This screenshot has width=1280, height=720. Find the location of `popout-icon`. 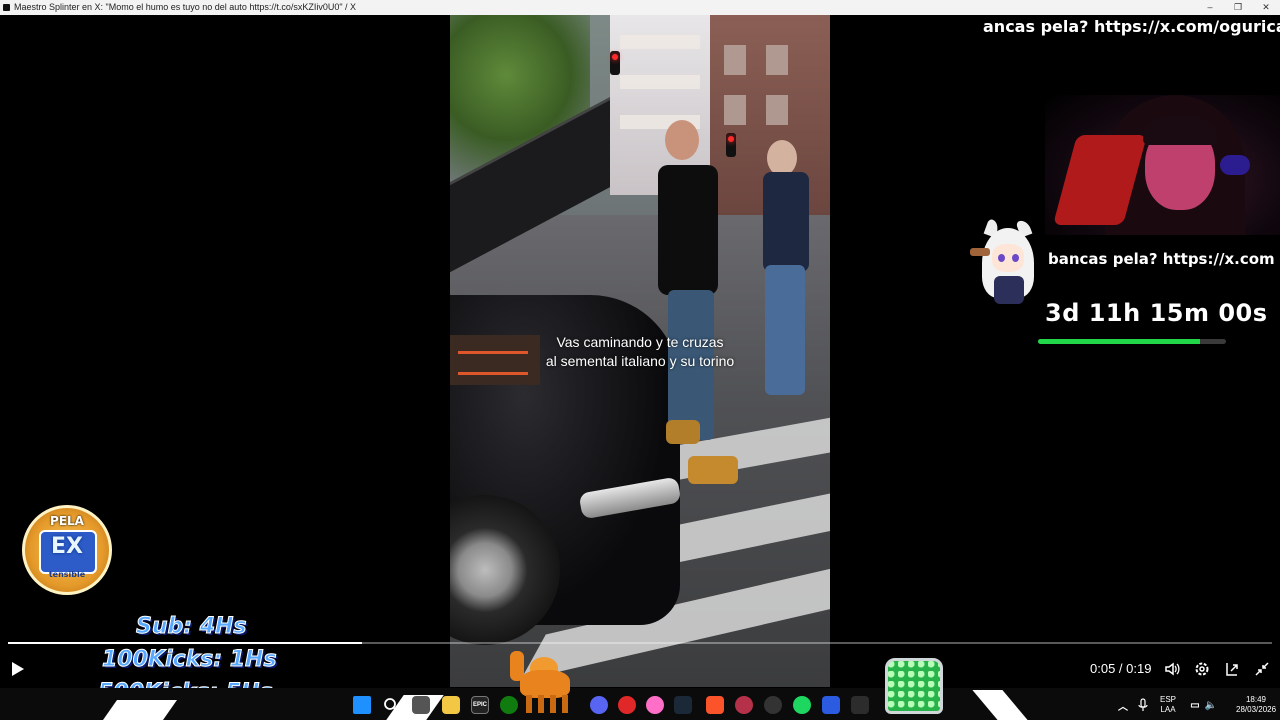

popout-icon is located at coordinates (1232, 669).